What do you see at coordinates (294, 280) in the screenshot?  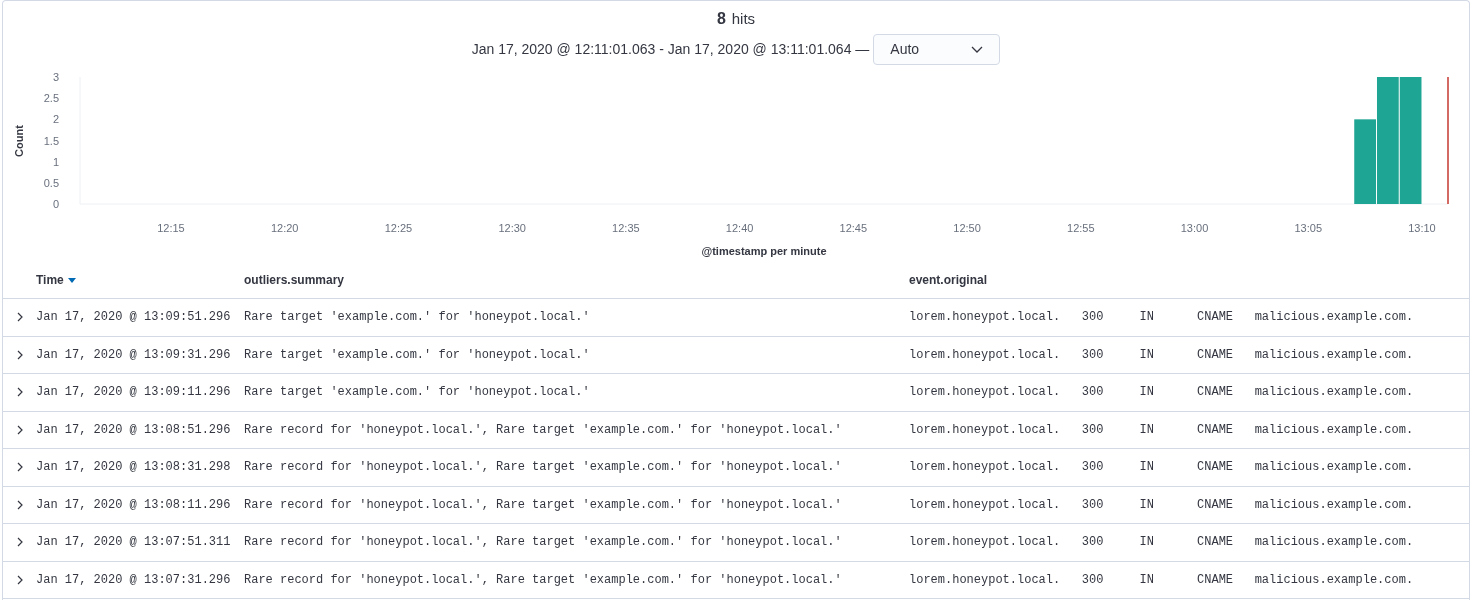 I see `column-header: outliers.summary` at bounding box center [294, 280].